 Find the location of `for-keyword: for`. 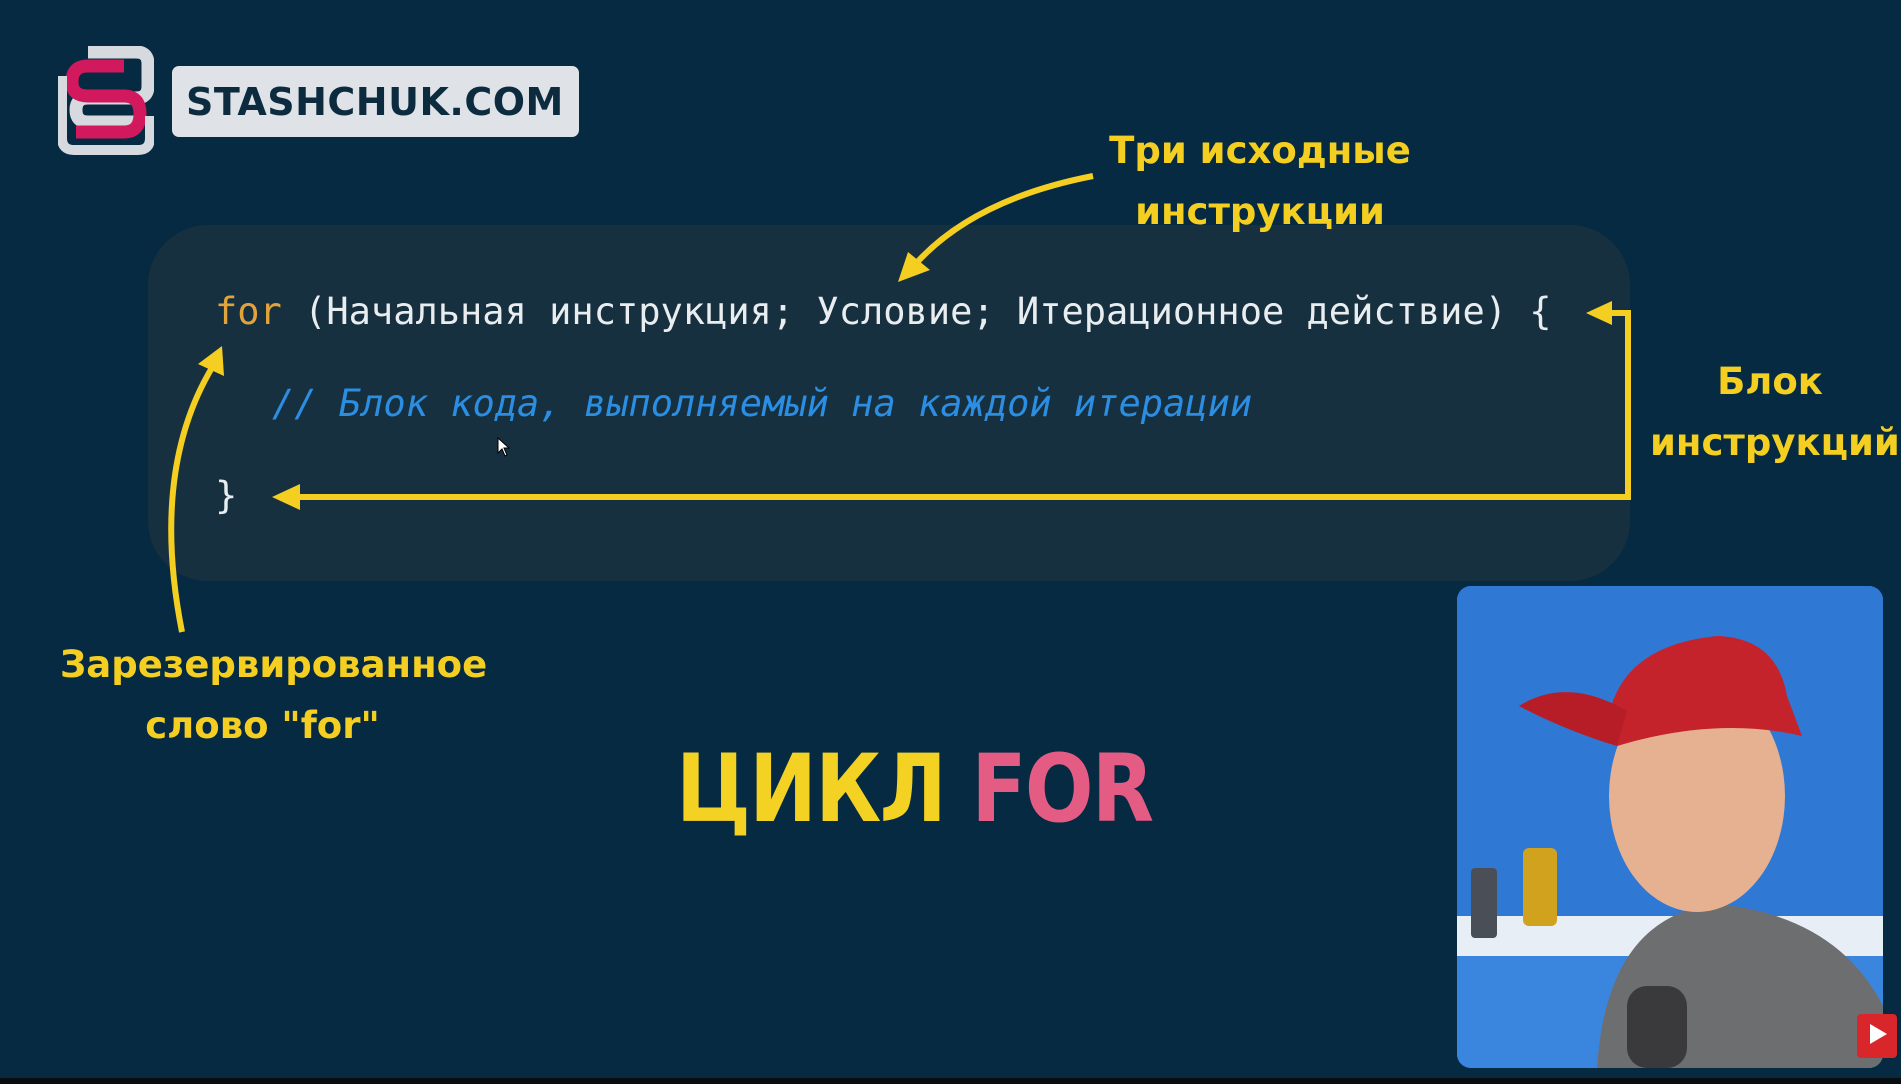

for-keyword: for is located at coordinates (248, 311).